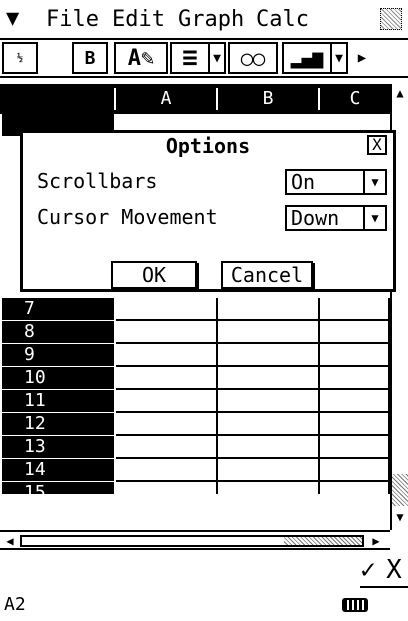  I want to click on fraction-decimal-button: ½, so click(20, 58).